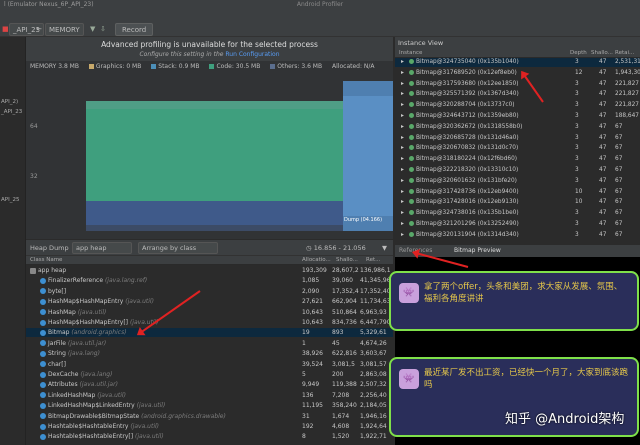 The image size is (640, 445). What do you see at coordinates (209, 364) in the screenshot?
I see `table-row: char[] 39,524 3,081,5 3,081,57` at bounding box center [209, 364].